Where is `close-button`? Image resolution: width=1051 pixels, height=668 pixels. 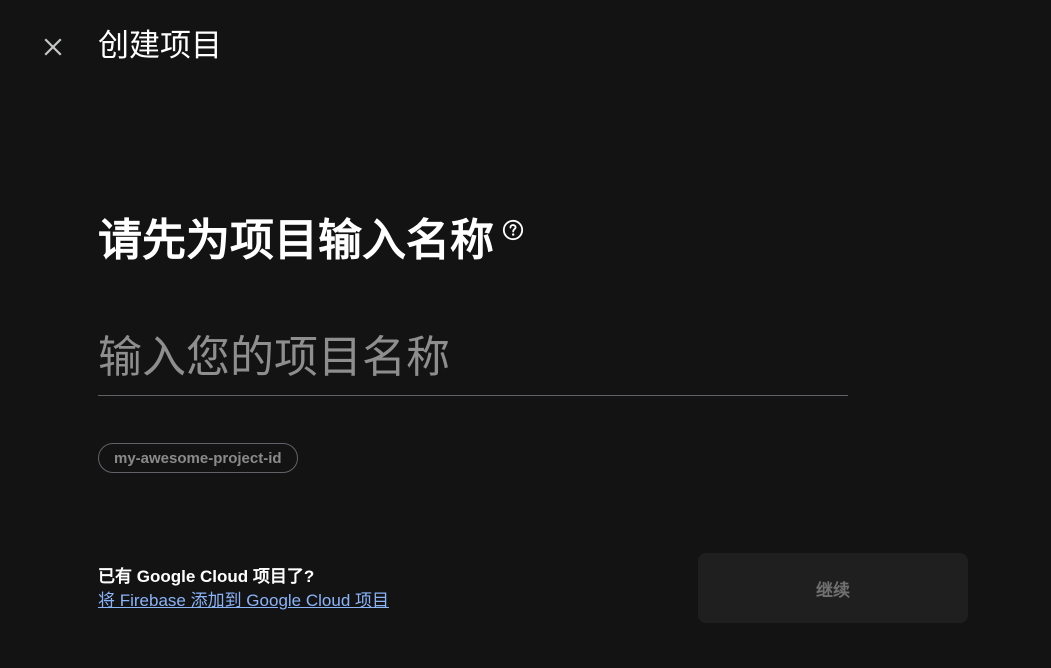
close-button is located at coordinates (53, 47).